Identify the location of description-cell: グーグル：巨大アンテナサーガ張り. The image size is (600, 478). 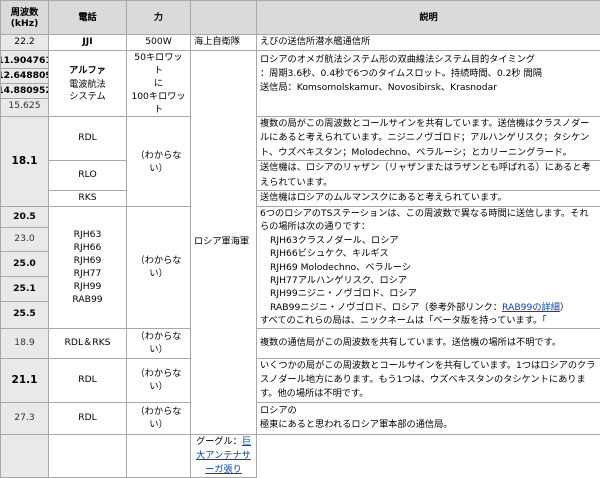
(224, 456).